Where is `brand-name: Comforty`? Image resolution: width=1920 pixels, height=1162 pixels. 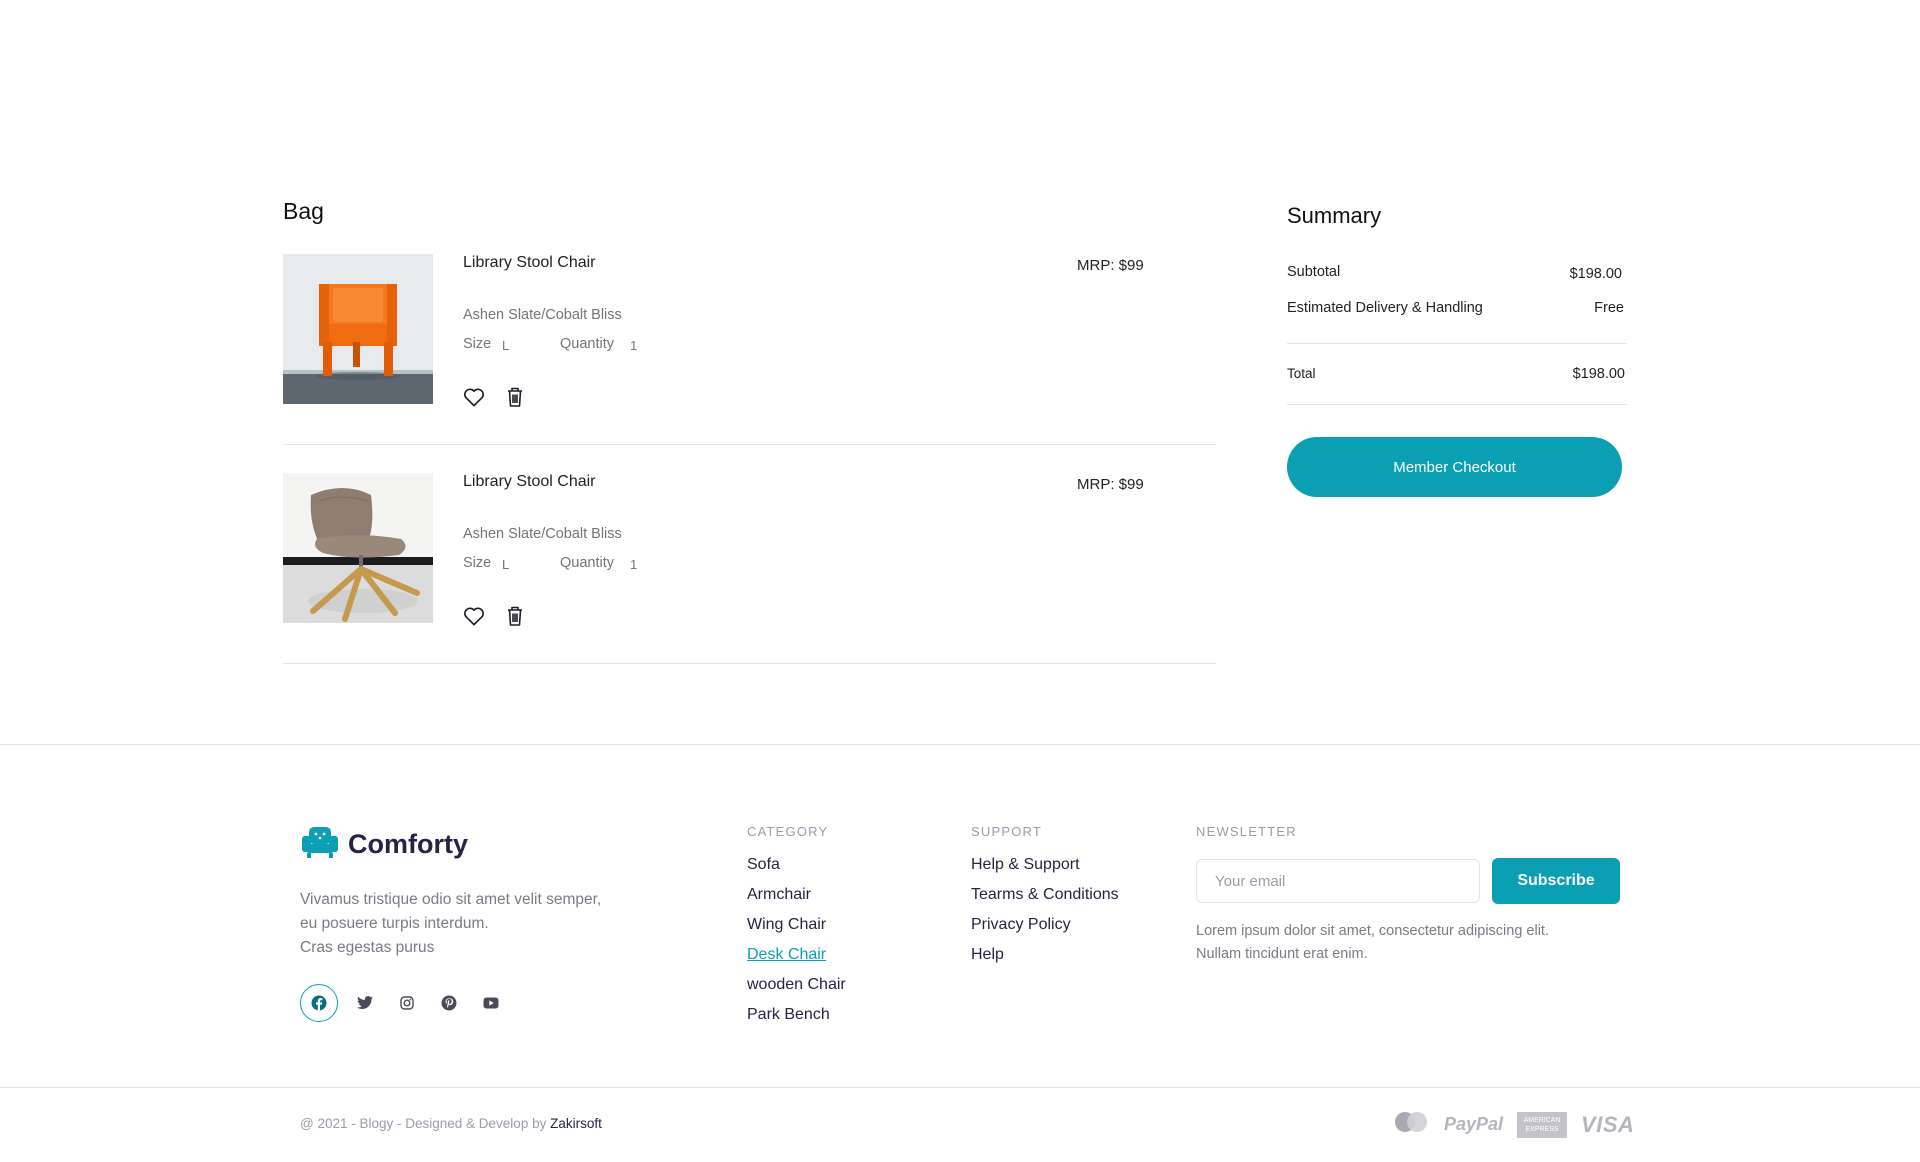 brand-name: Comforty is located at coordinates (408, 844).